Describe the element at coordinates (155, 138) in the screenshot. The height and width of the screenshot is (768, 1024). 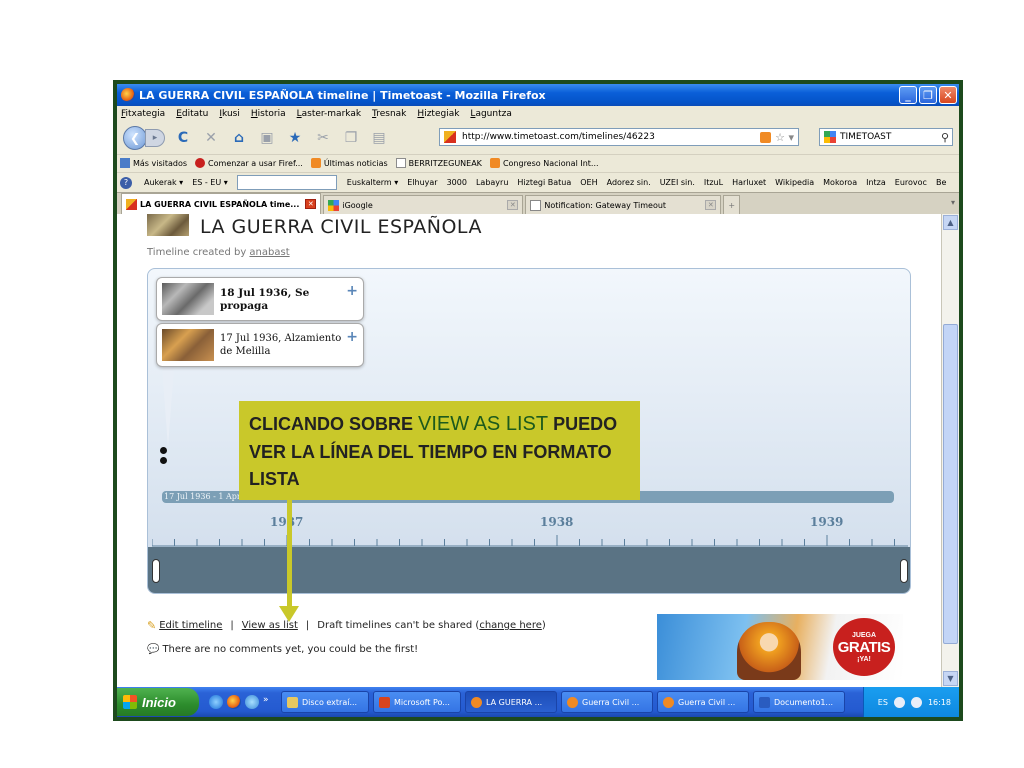
I see `forward-button: ▸` at that location.